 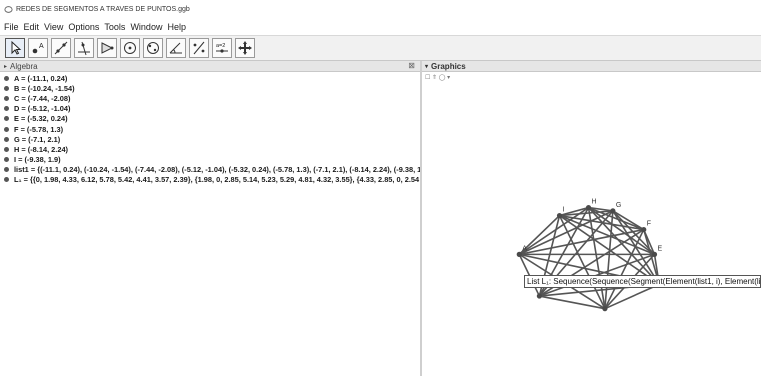 I want to click on menu-options: Options, so click(x=83, y=27).